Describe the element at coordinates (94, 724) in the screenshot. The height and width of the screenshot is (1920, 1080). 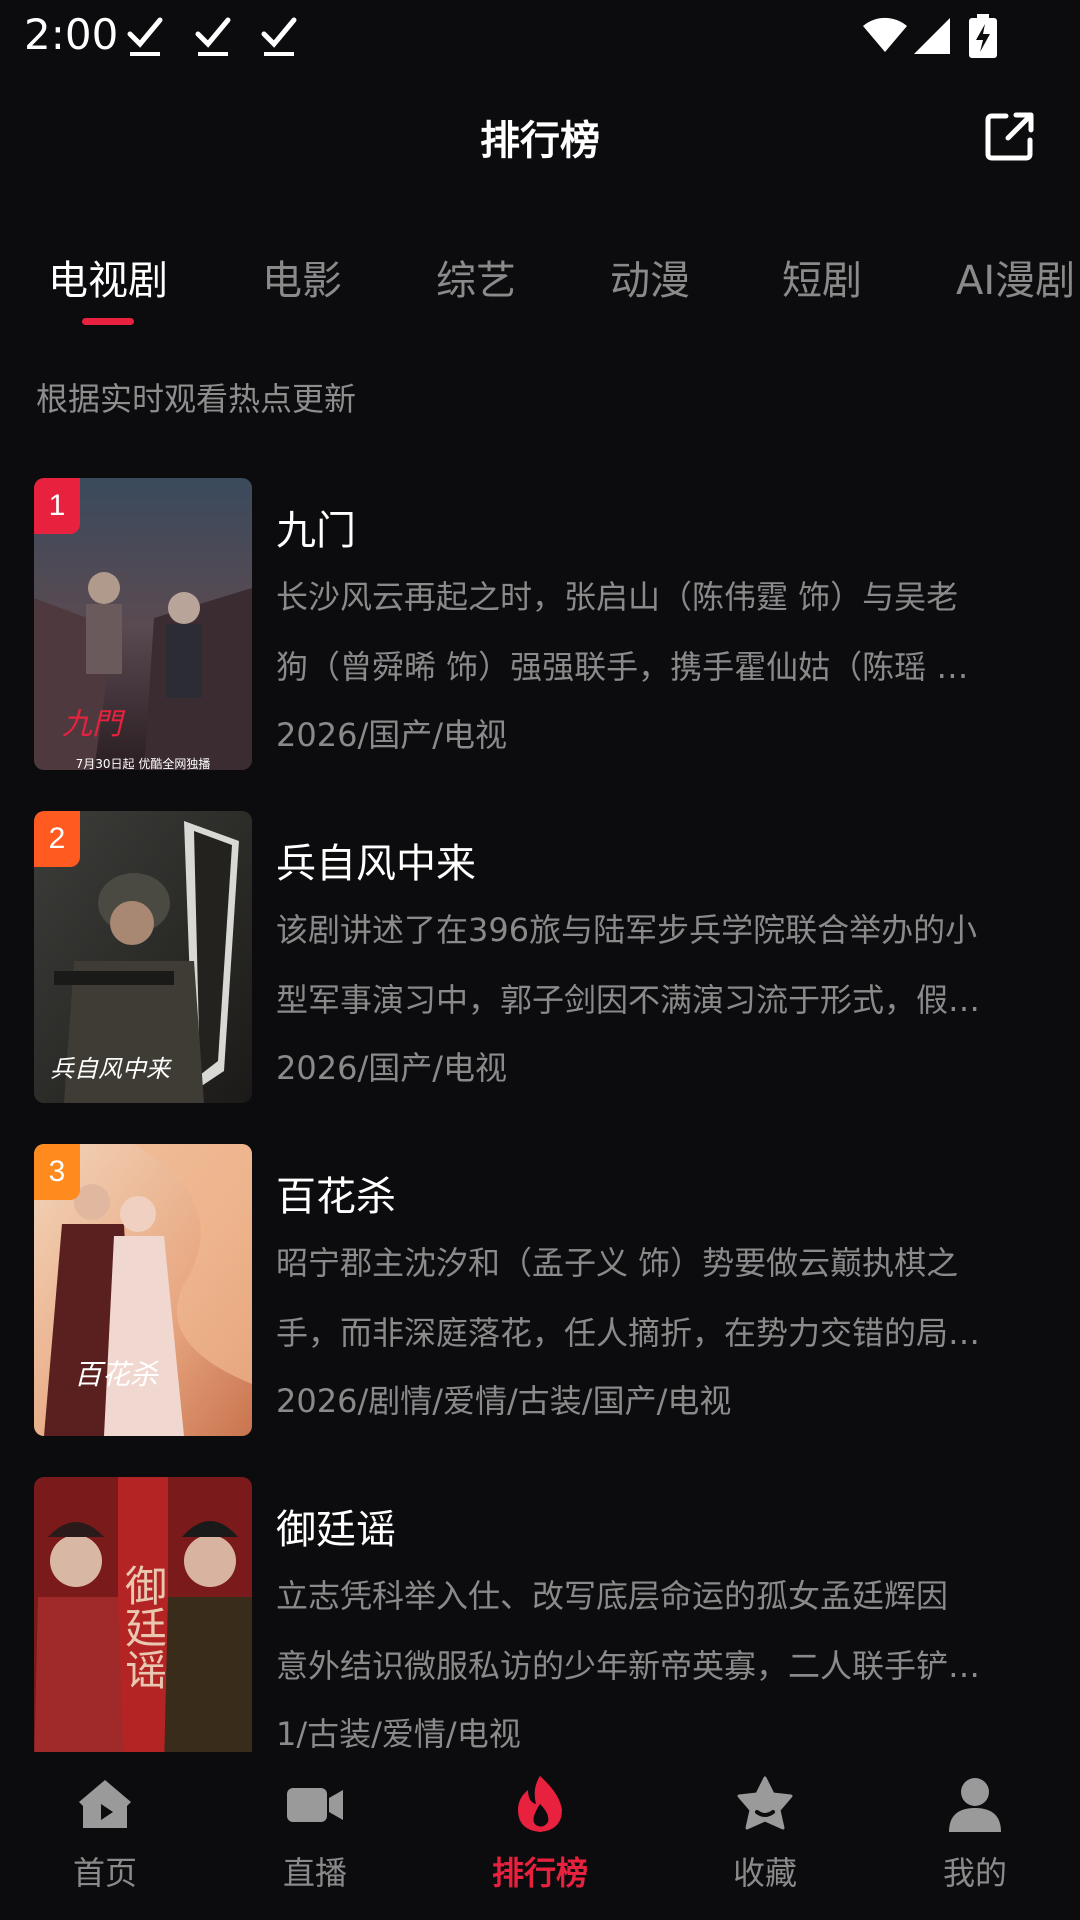
I see `poster-logo-text: 九門` at that location.